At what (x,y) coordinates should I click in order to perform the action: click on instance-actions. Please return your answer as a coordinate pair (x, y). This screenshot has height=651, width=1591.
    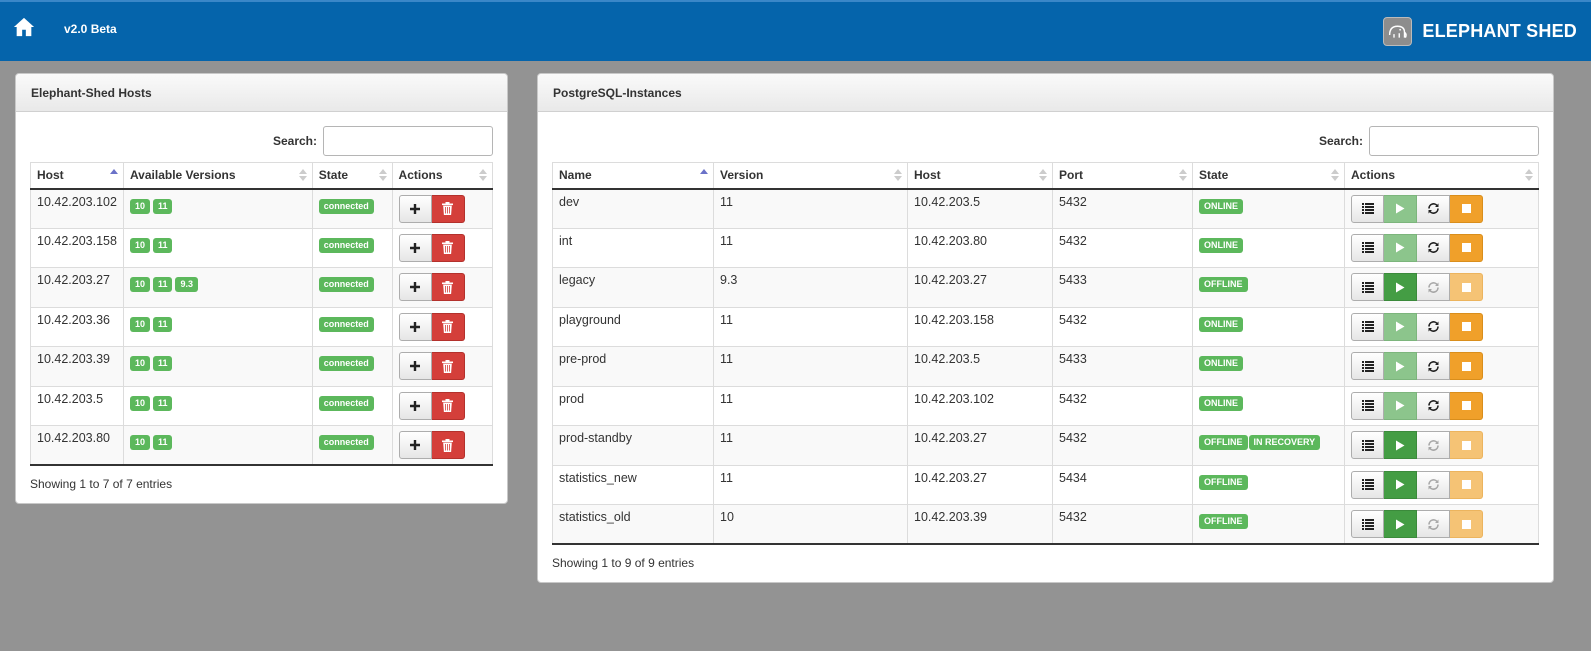
    Looking at the image, I should click on (1441, 366).